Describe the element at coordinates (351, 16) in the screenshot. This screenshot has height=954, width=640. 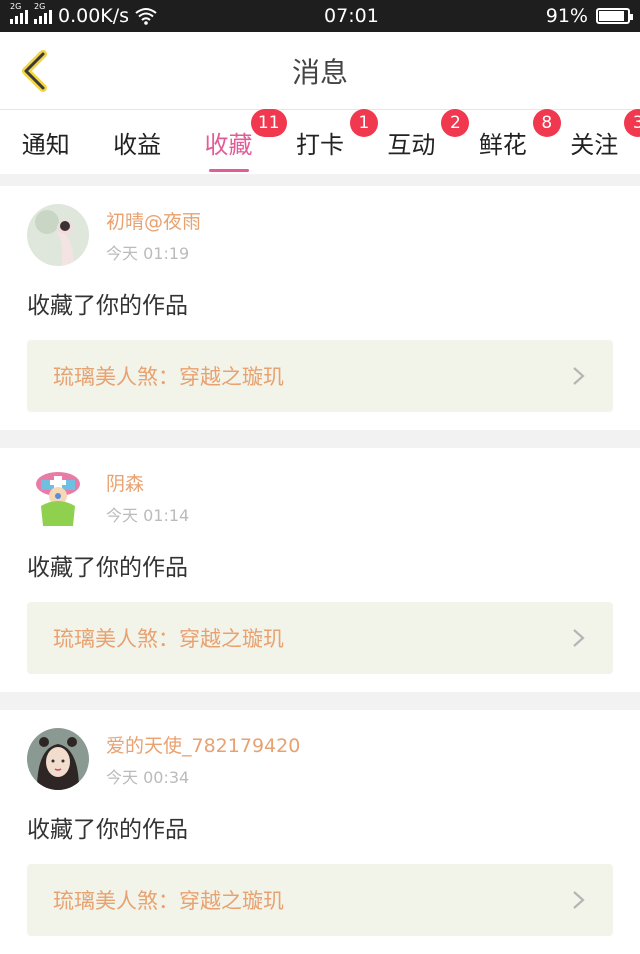
I see `clock: 07:01` at that location.